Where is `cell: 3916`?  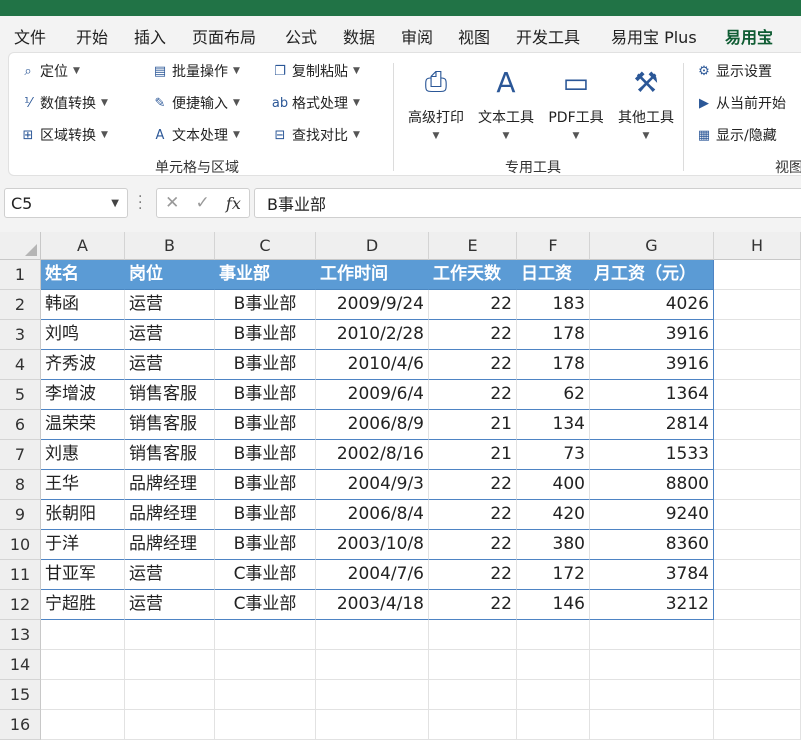
cell: 3916 is located at coordinates (652, 365).